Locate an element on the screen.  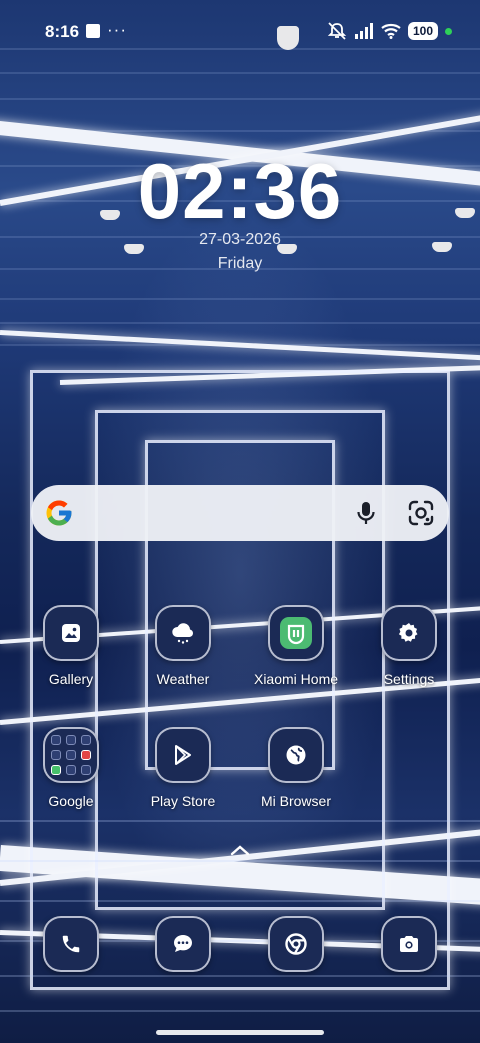
app-label-mi-browser: Mi Browser is located at coordinates (295, 801).